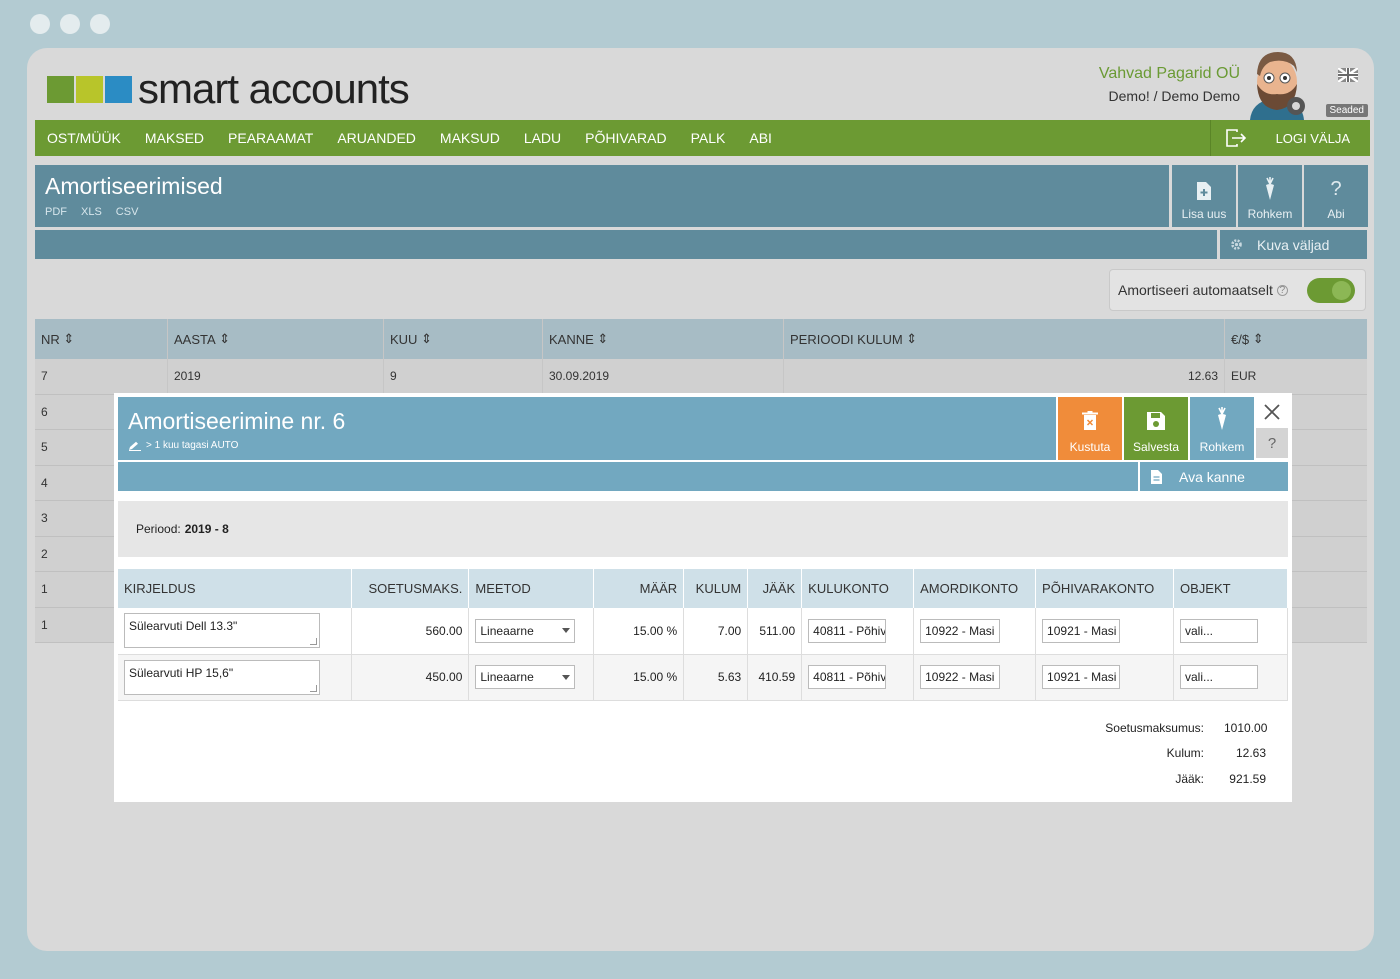 This screenshot has height=979, width=1400. I want to click on page-title-bar: Amortiseerimised PDF XLS CSV, so click(602, 196).